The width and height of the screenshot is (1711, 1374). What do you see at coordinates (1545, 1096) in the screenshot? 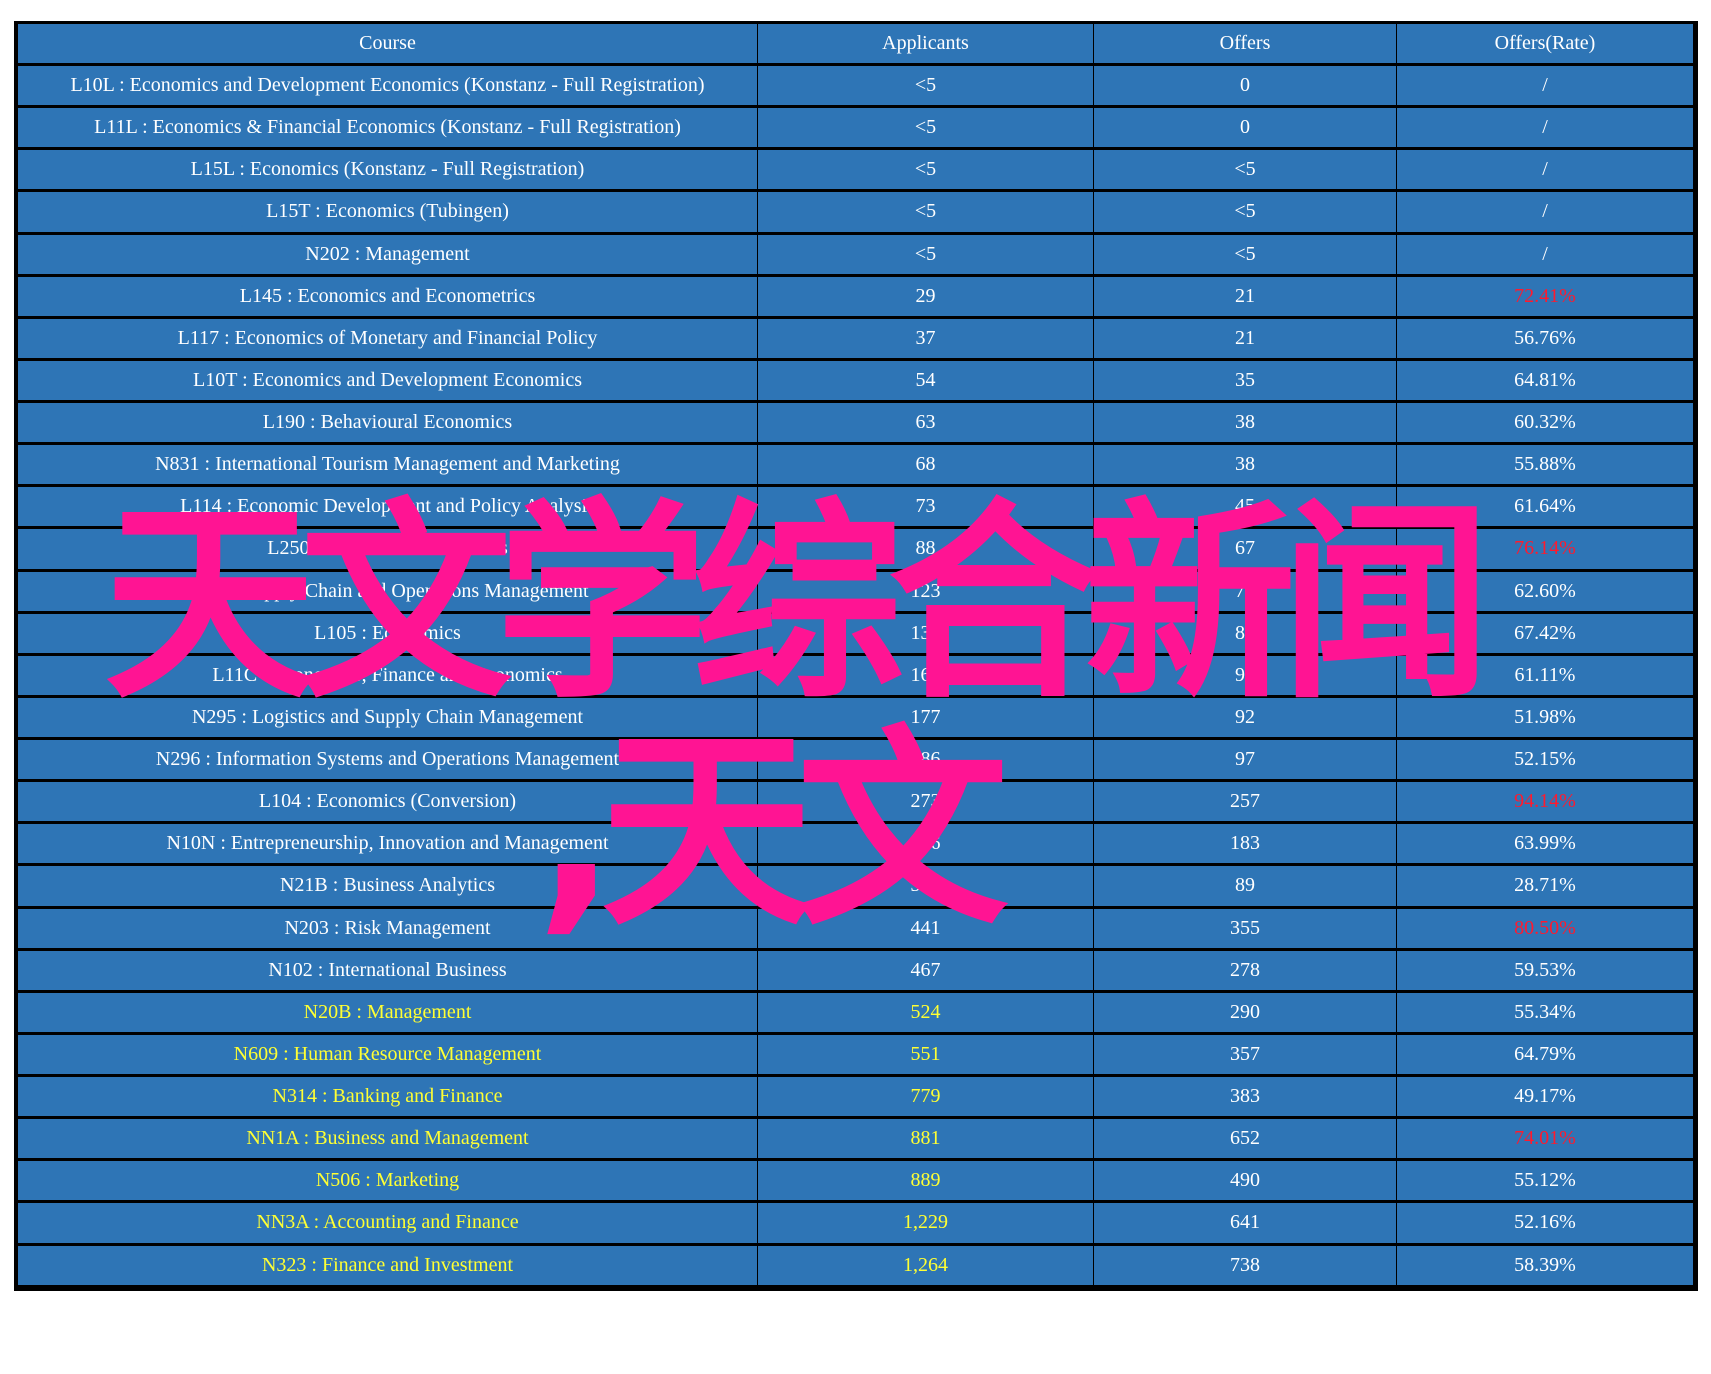
I see `offers-rate-cell: 49.17%` at bounding box center [1545, 1096].